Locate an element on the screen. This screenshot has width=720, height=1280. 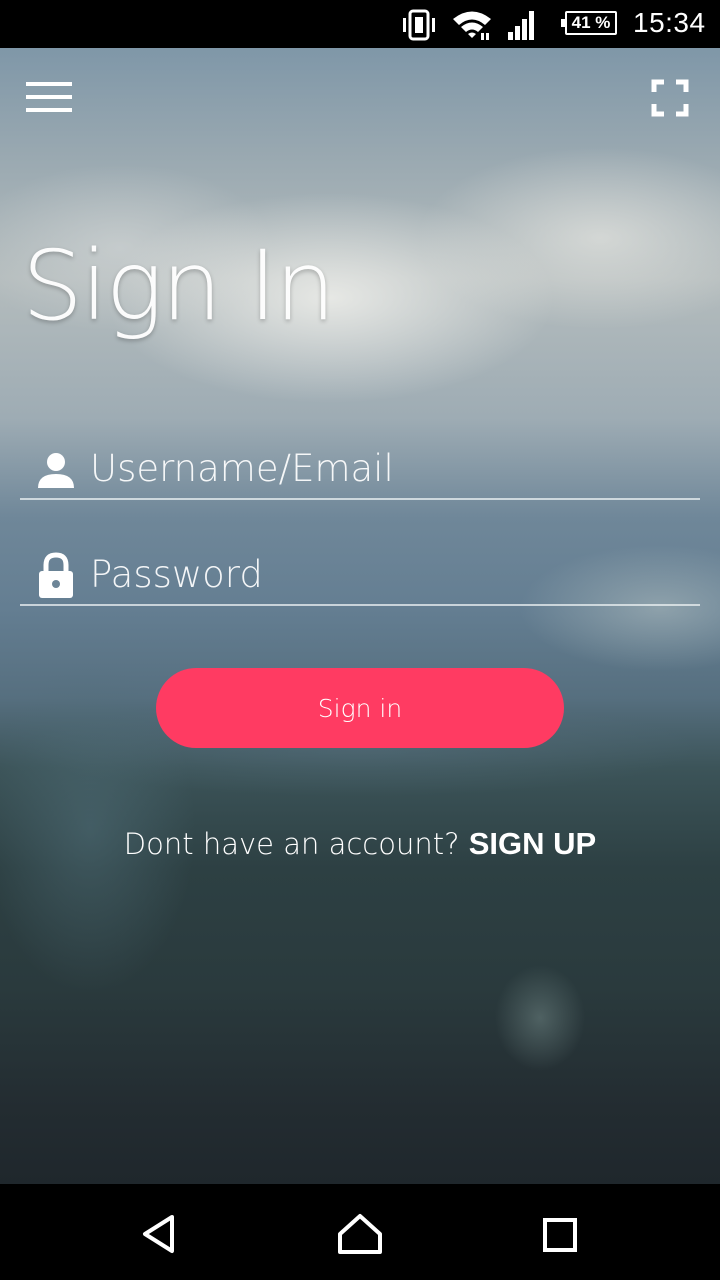
page-title: Sign In is located at coordinates (179, 286).